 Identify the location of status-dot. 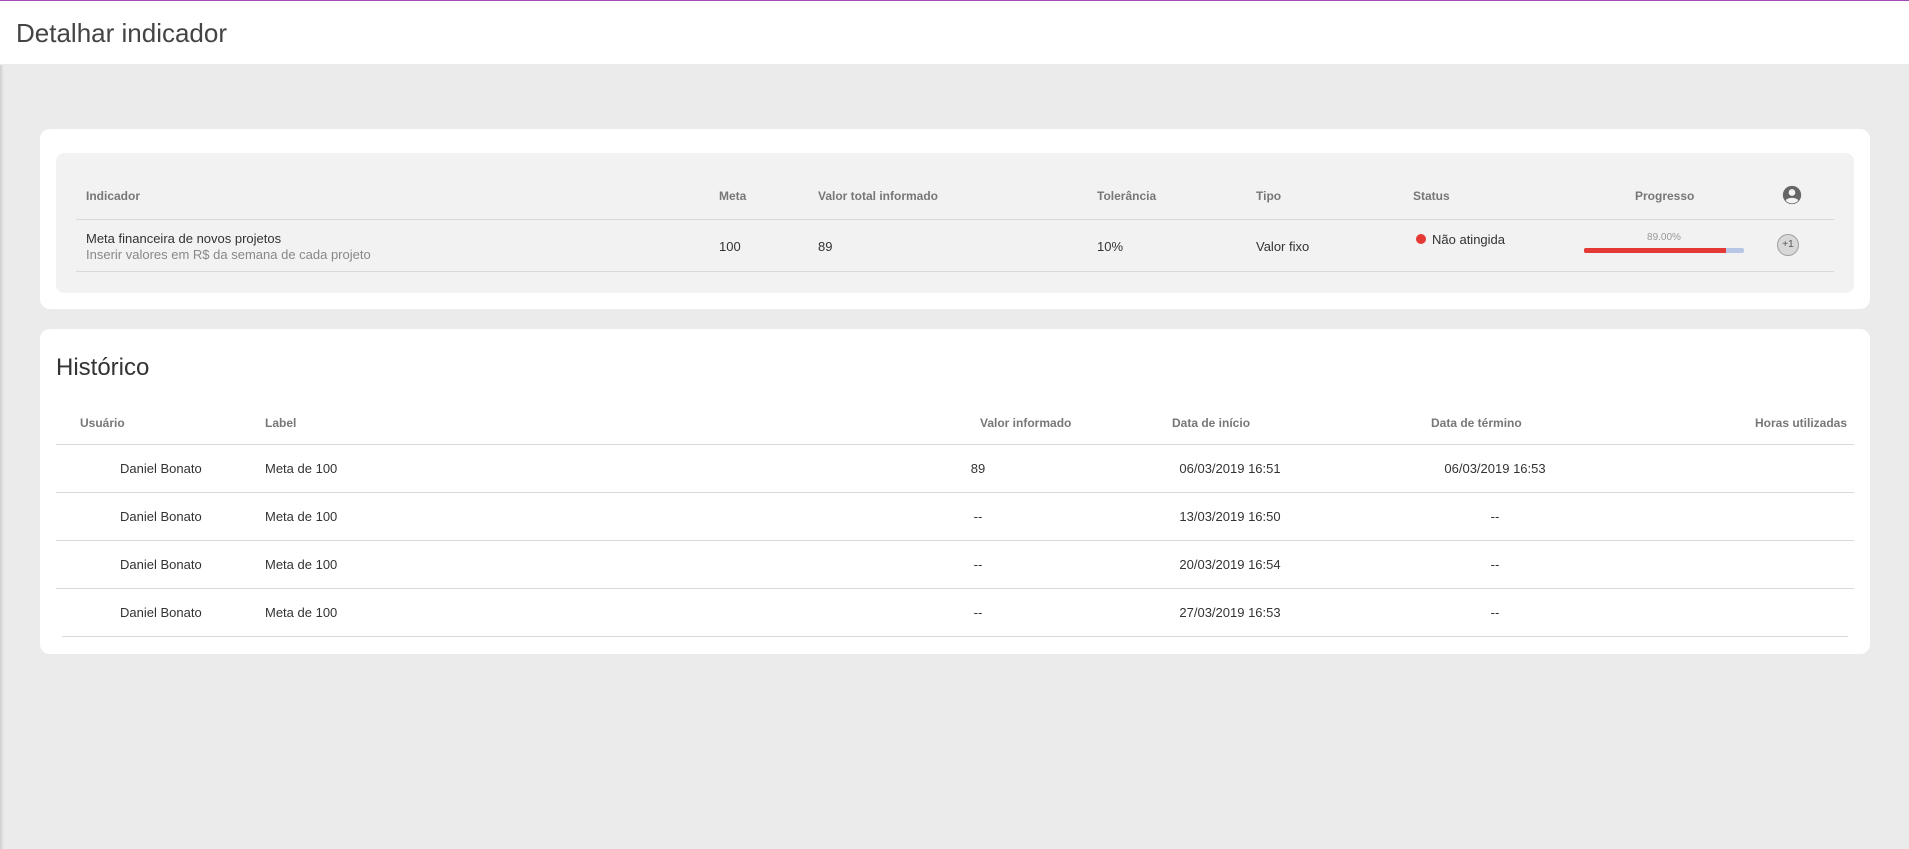
(1421, 239).